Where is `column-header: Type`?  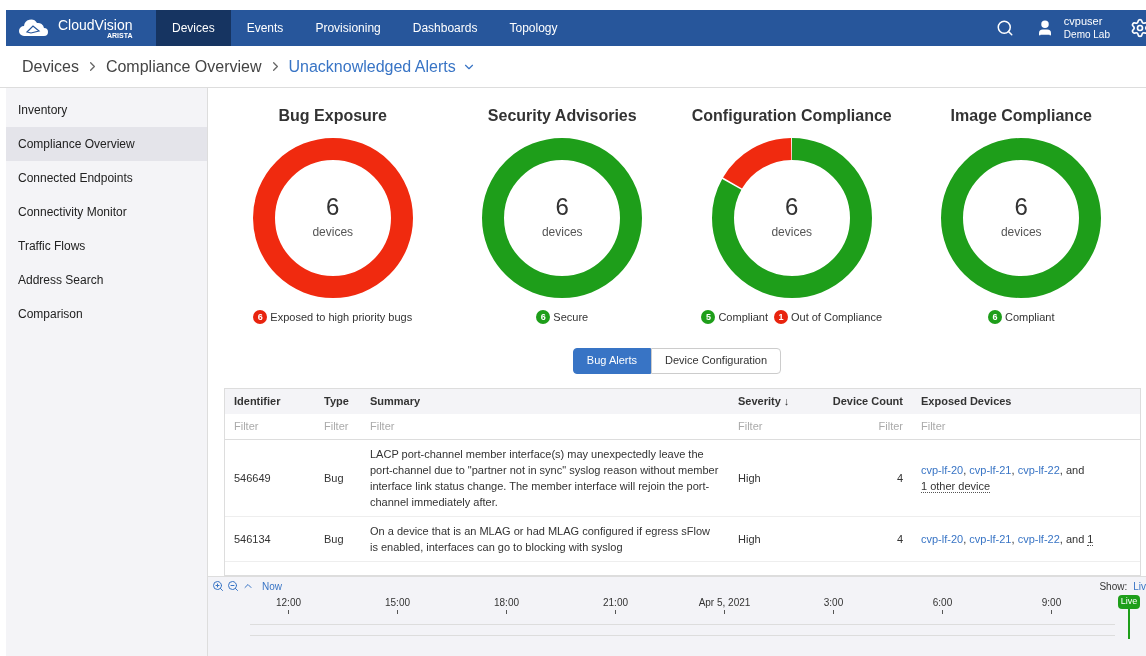 column-header: Type is located at coordinates (338, 401).